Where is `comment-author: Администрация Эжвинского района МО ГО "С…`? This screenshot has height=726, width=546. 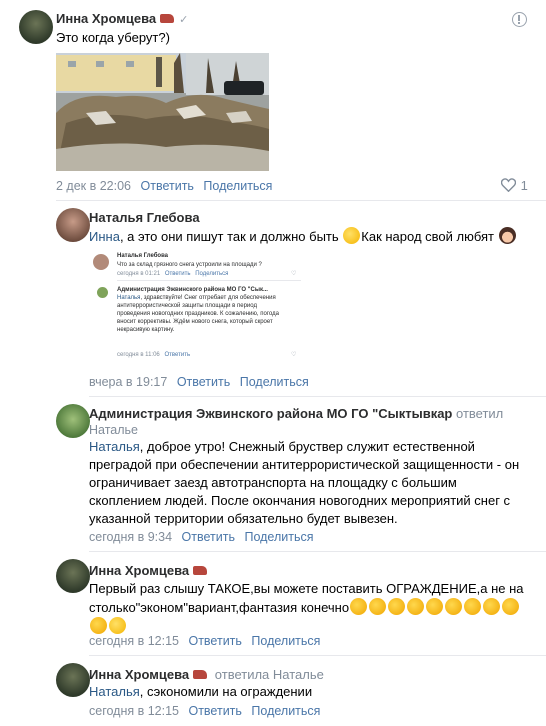
comment-author: Администрация Эжвинского района МО ГО "С… is located at coordinates (296, 413).